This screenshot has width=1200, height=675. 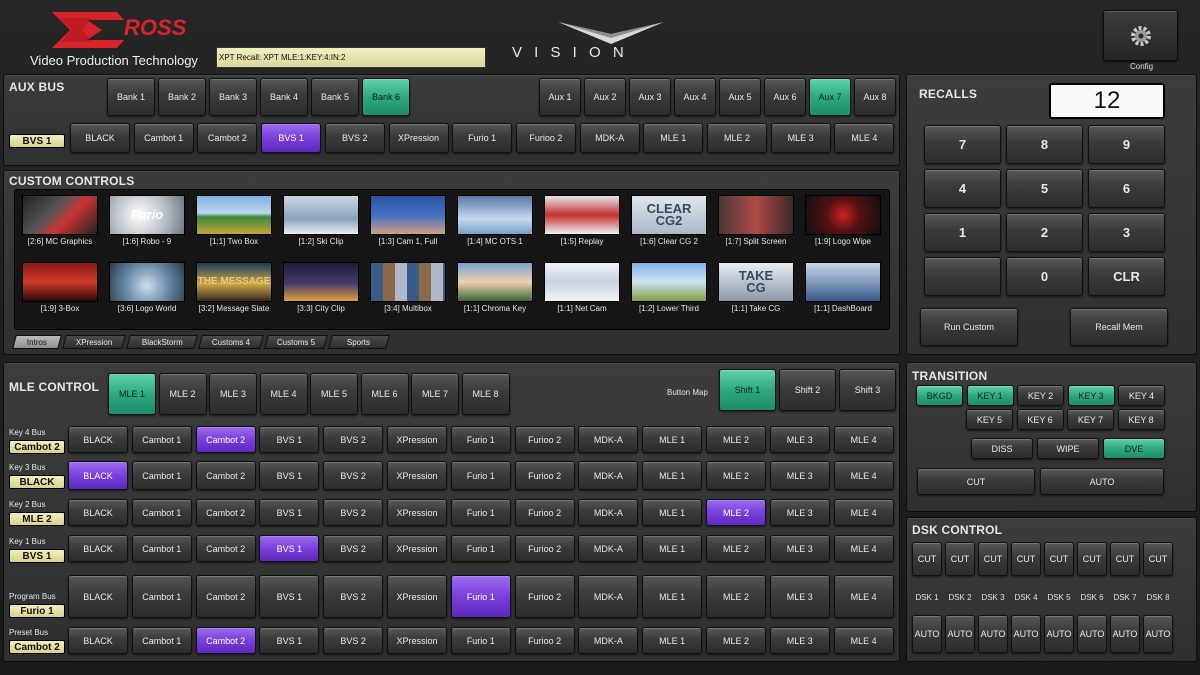 What do you see at coordinates (353, 475) in the screenshot?
I see `key-3-bus-source-bvs-2: BVS 2` at bounding box center [353, 475].